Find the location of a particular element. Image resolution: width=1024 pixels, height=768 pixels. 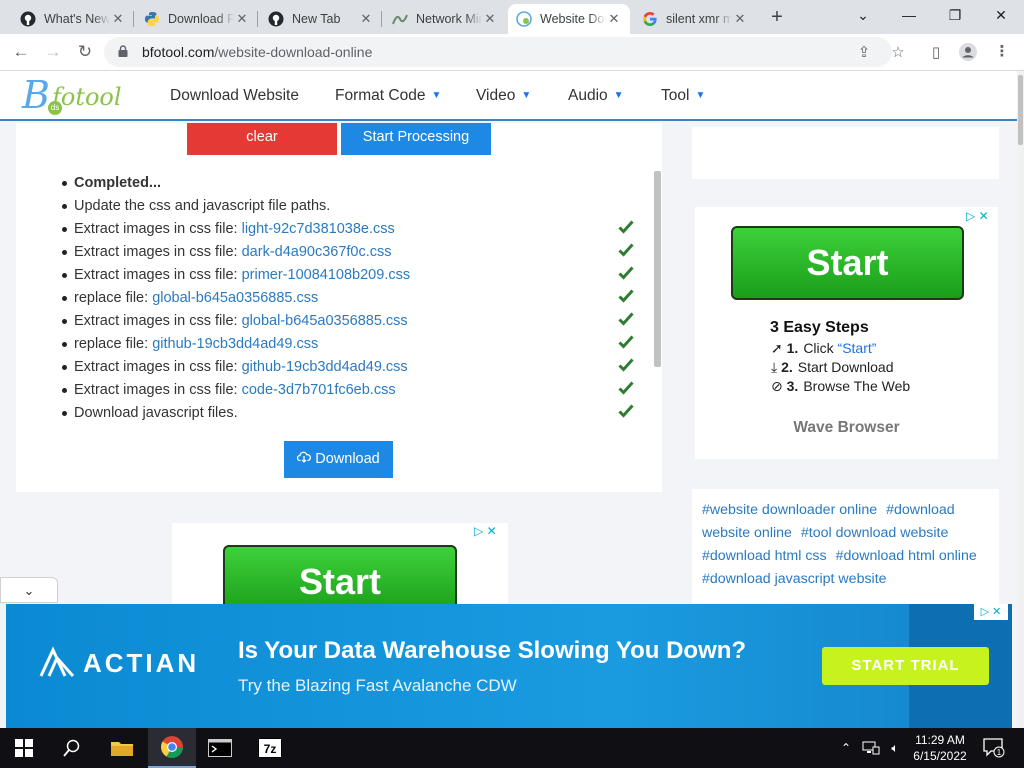

svg-text: 7z is located at coordinates (270, 749).